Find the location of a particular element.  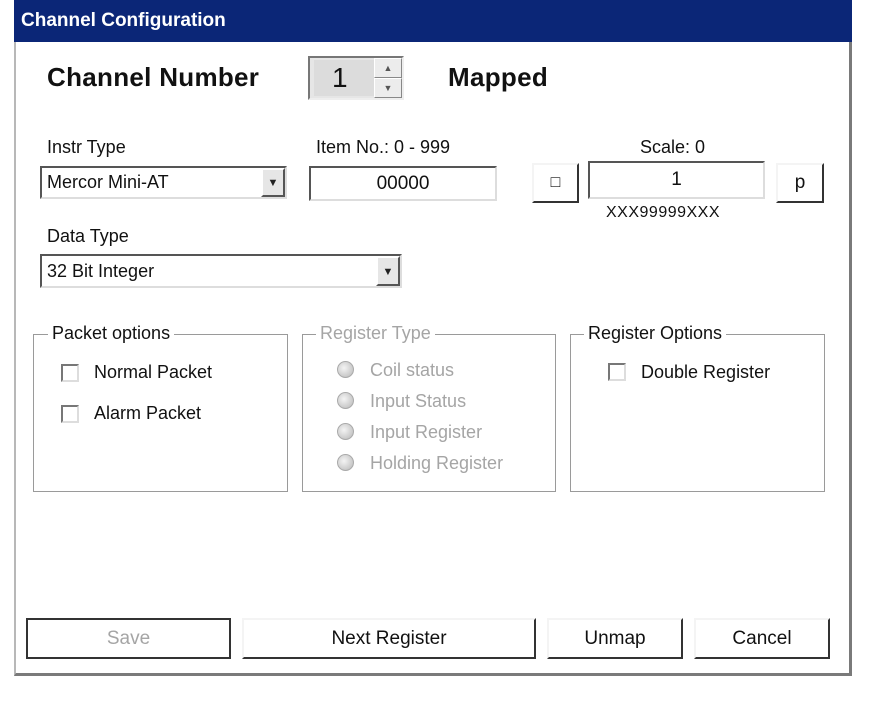

scale-format: XXX99999XXX is located at coordinates (663, 212).